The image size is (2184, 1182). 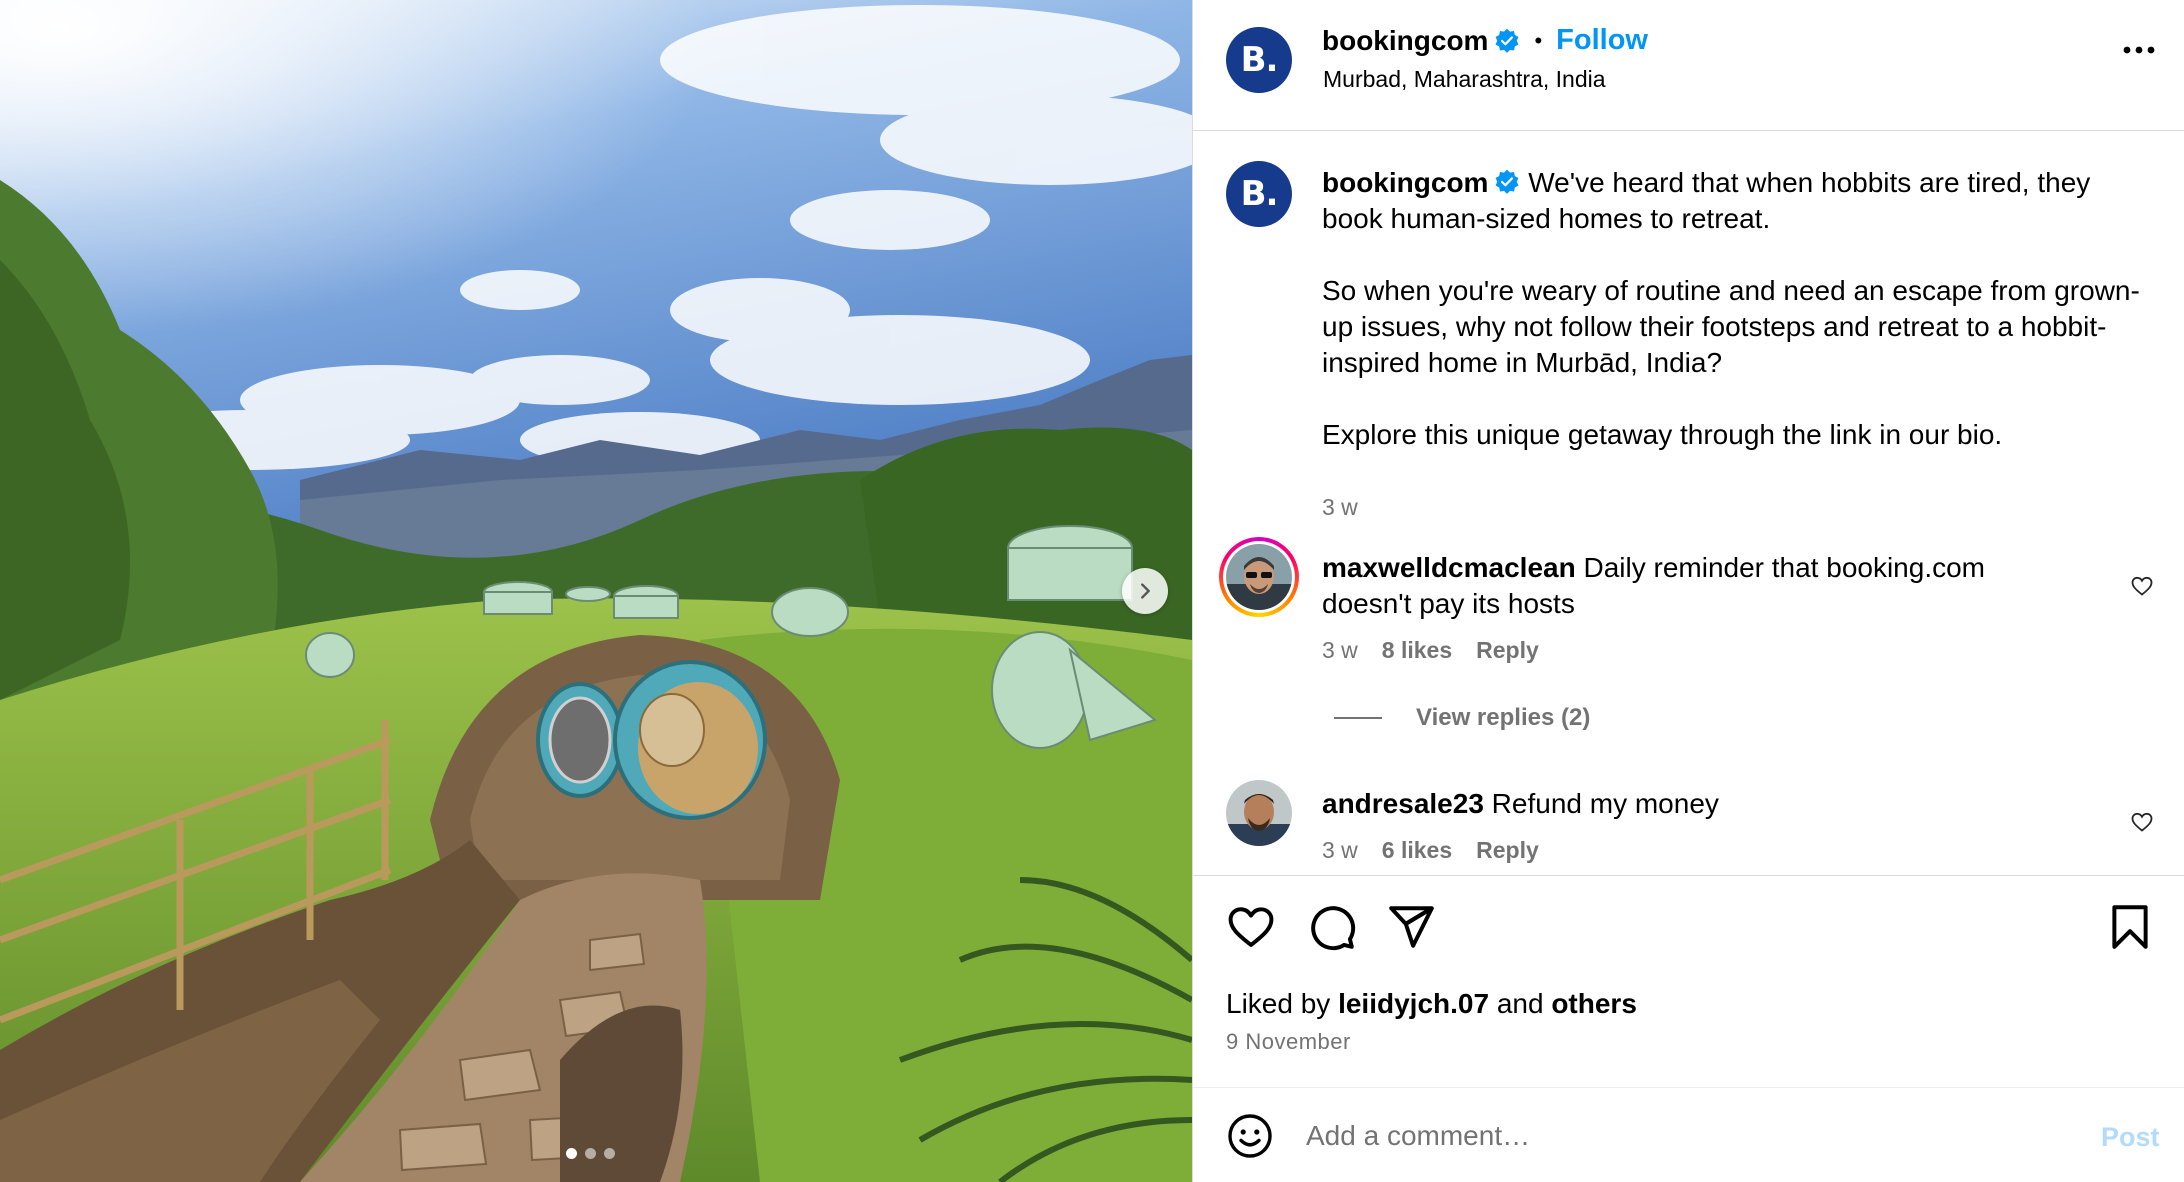 I want to click on story-ring, so click(x=1259, y=577).